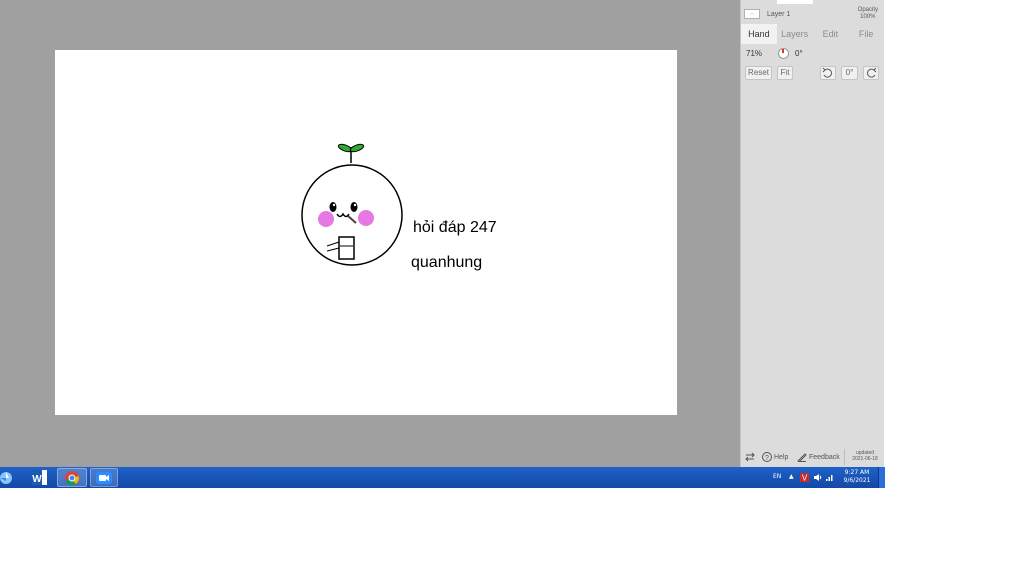 The image size is (1024, 576). I want to click on canvas-drawing, so click(352, 204).